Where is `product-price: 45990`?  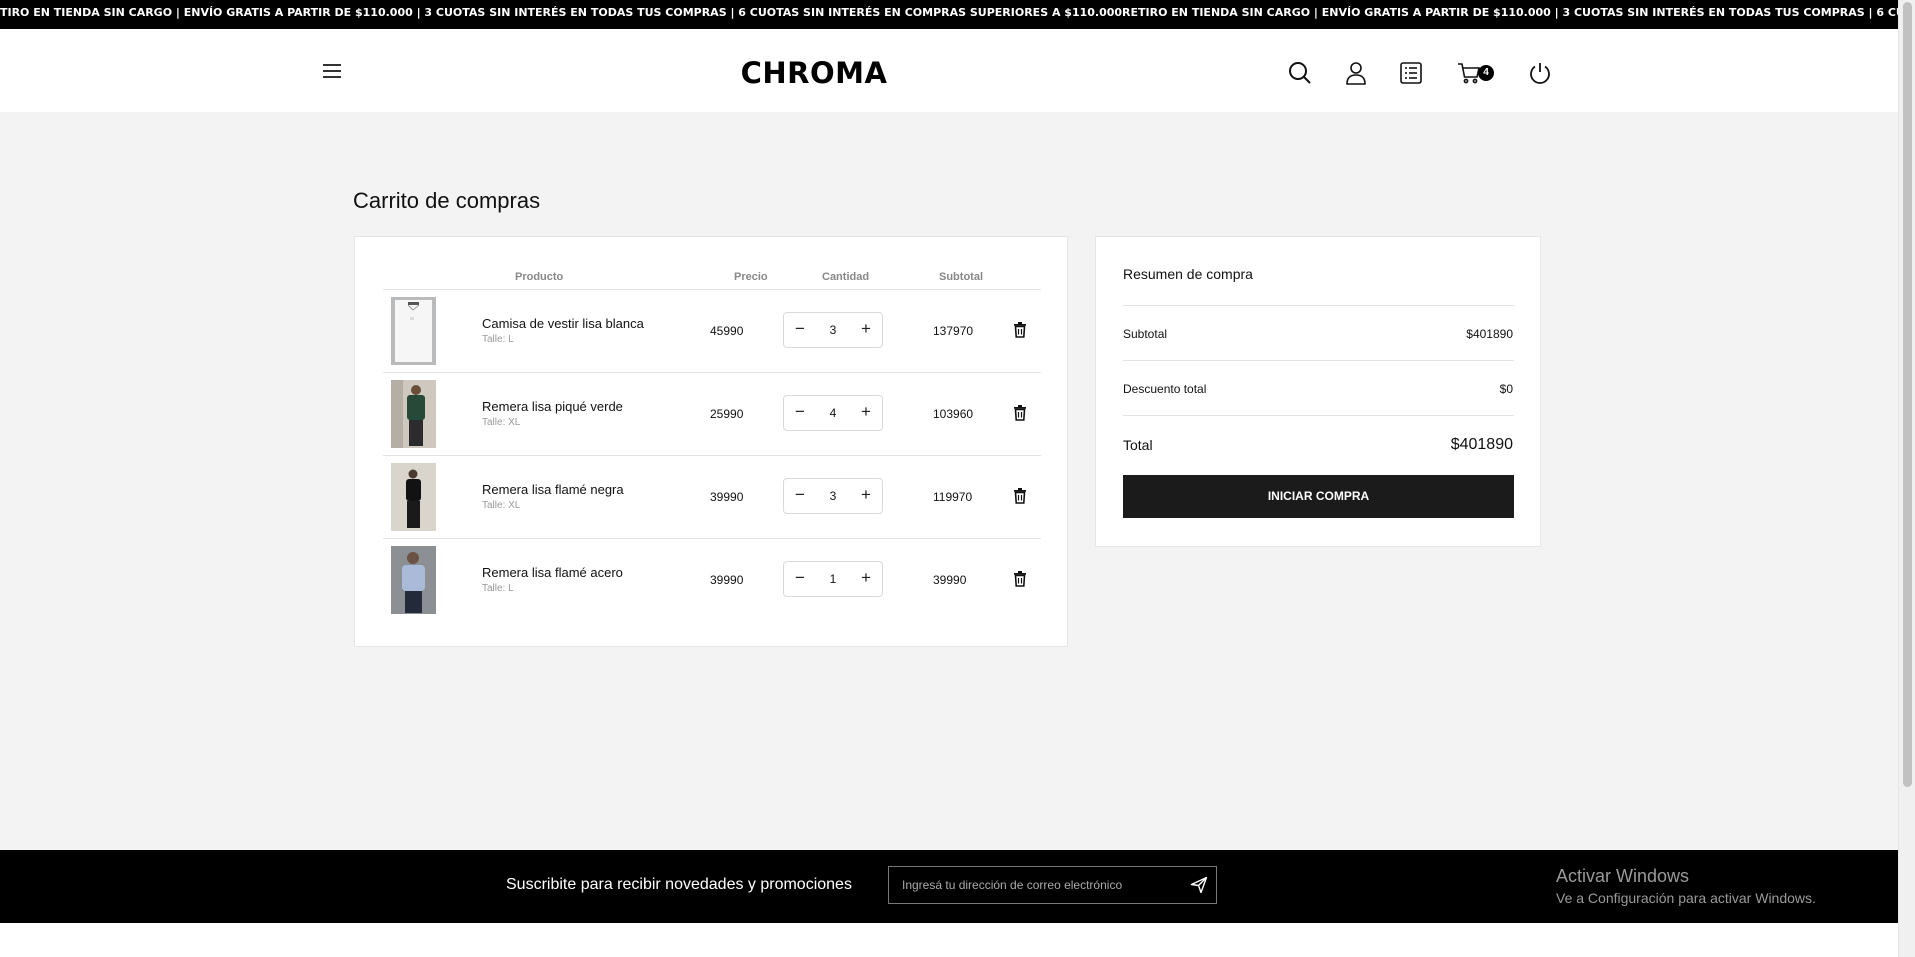 product-price: 45990 is located at coordinates (727, 331).